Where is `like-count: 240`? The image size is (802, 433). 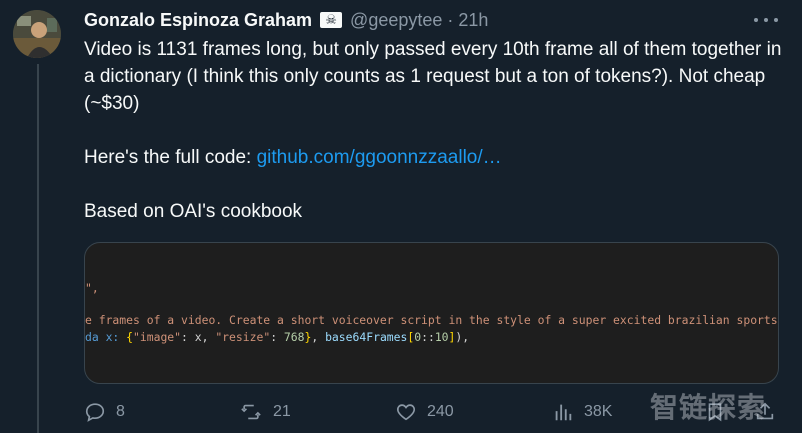 like-count: 240 is located at coordinates (440, 411).